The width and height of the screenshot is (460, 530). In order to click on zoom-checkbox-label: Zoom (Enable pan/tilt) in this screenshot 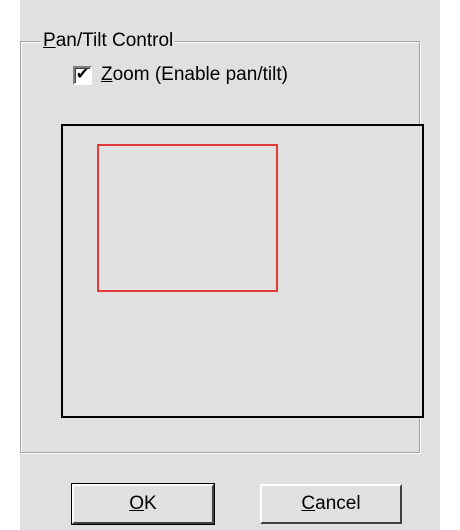, I will do `click(194, 75)`.